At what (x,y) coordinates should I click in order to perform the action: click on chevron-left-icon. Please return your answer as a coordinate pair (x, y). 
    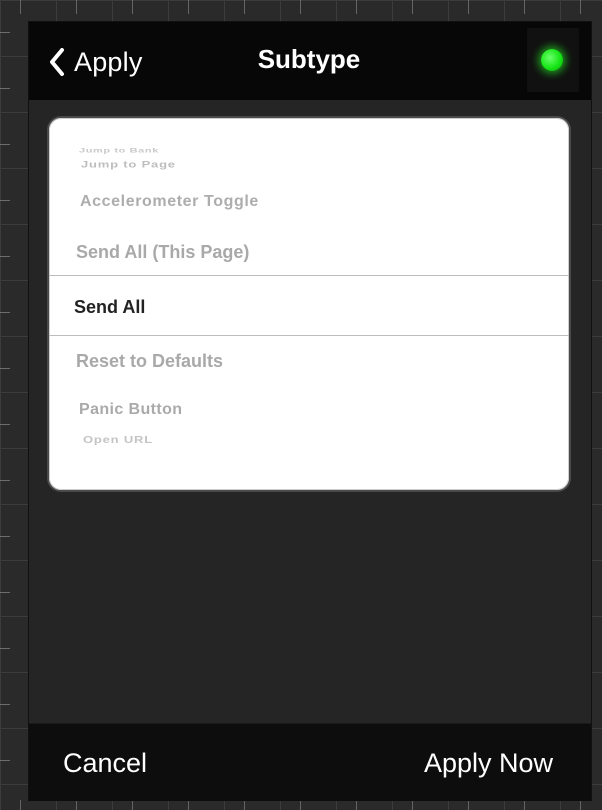
    Looking at the image, I should click on (57, 62).